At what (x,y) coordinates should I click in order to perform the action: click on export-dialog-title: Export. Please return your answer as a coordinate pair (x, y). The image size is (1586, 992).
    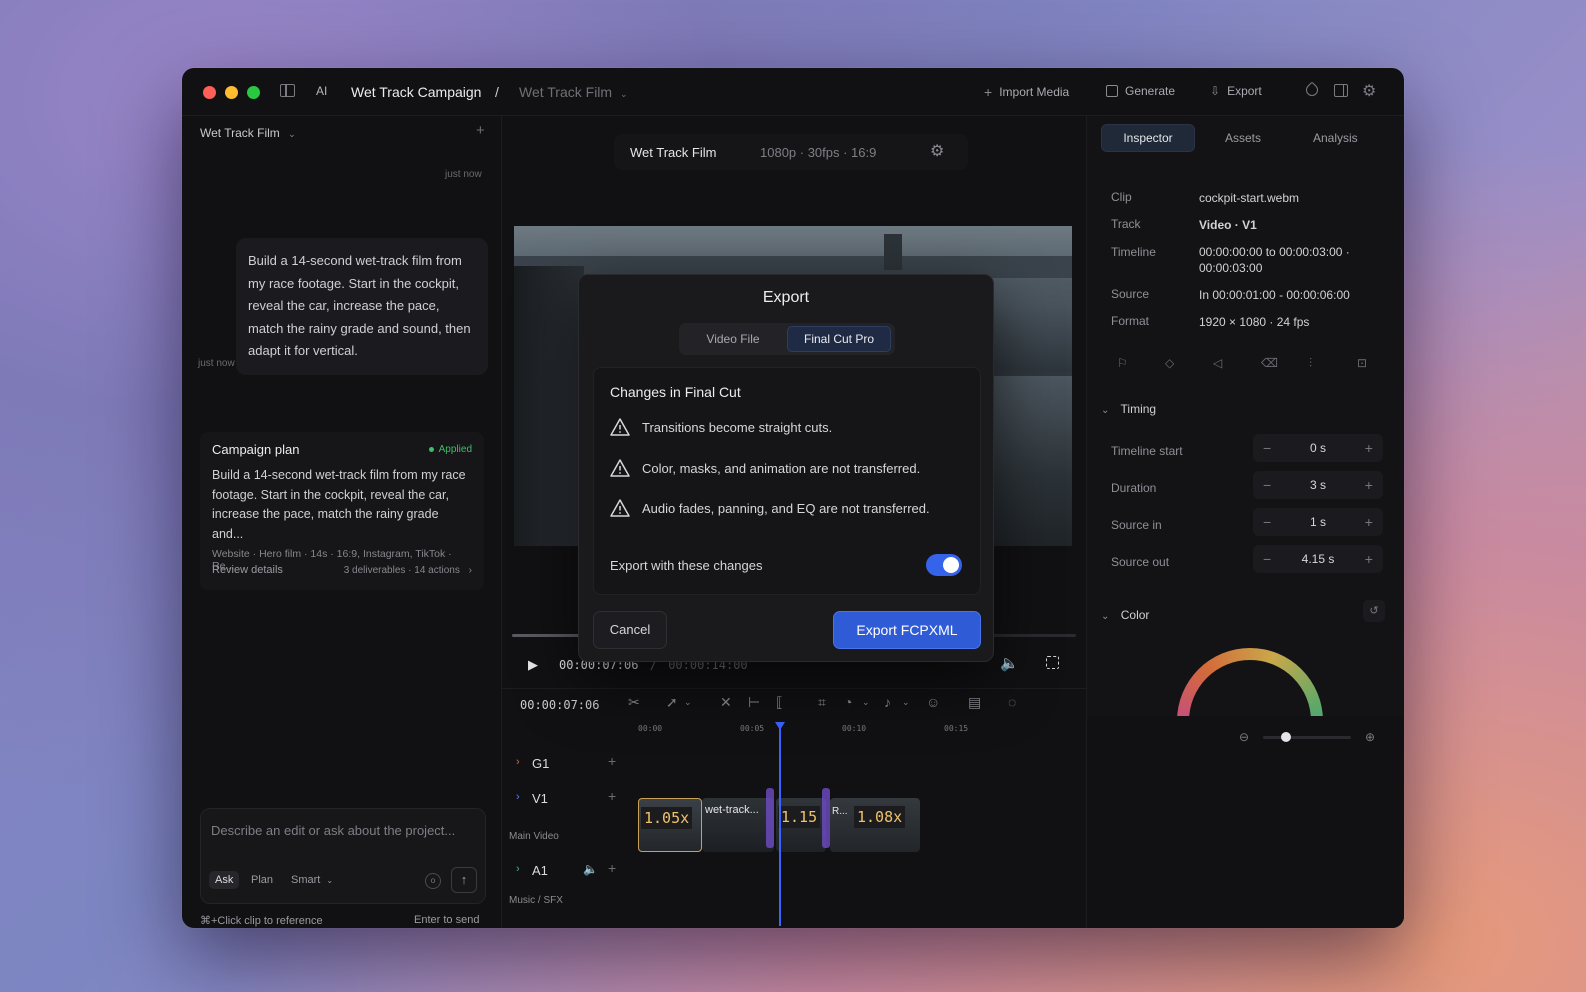
    Looking at the image, I should click on (786, 297).